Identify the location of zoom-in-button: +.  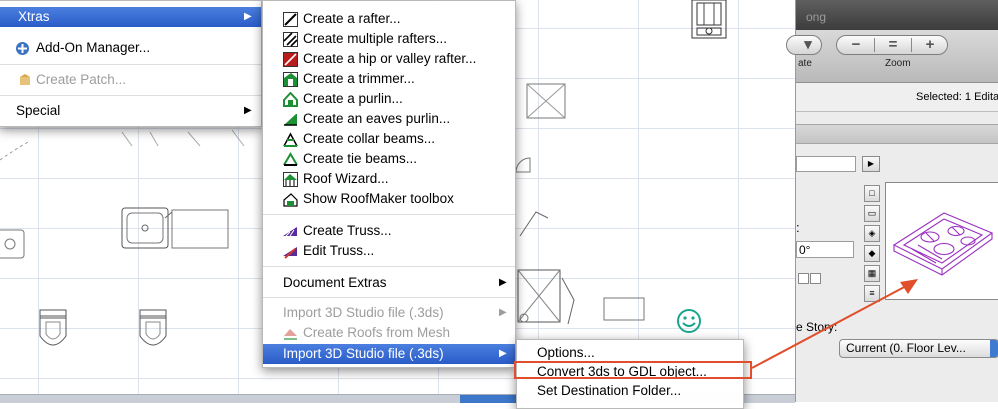
(930, 45).